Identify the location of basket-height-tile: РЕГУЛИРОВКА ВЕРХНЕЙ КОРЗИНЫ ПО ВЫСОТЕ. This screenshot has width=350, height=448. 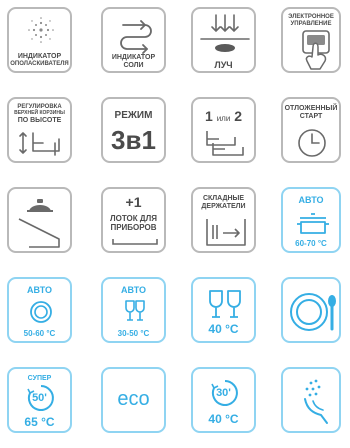
(39, 130).